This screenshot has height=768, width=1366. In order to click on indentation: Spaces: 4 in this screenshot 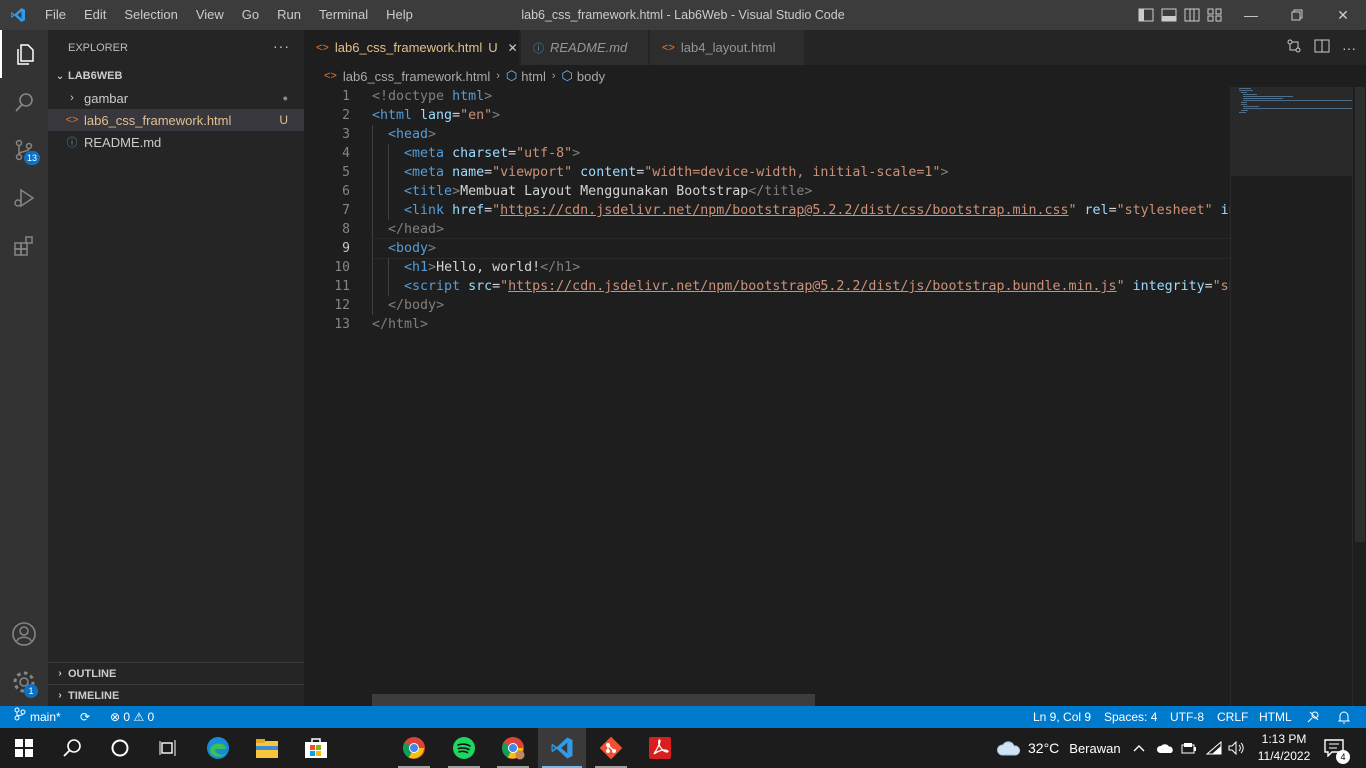, I will do `click(1130, 717)`.